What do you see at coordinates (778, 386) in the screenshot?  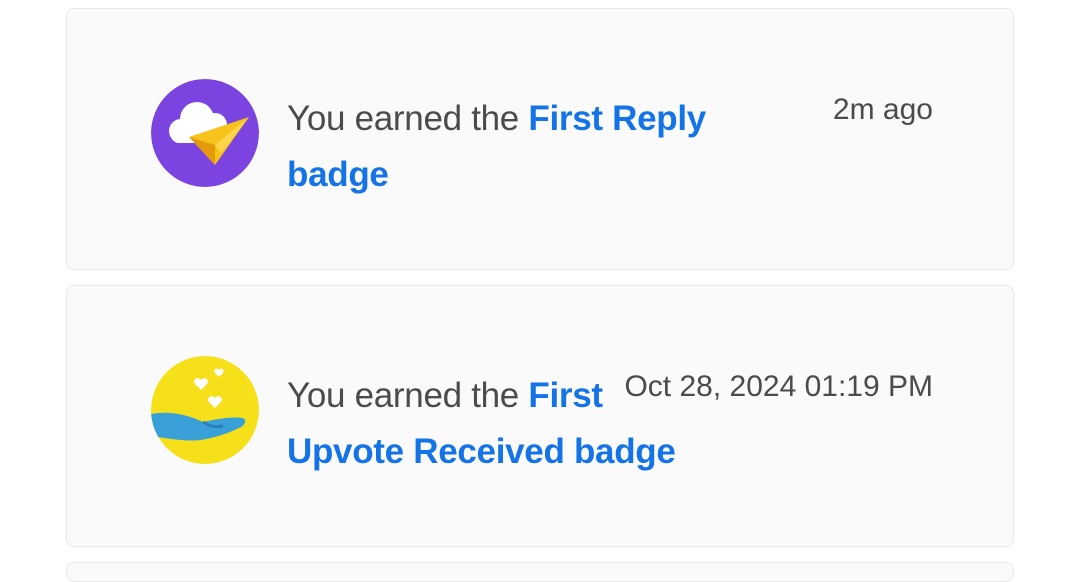 I see `timestamp: Oct 28, 2024 01:19 PM` at bounding box center [778, 386].